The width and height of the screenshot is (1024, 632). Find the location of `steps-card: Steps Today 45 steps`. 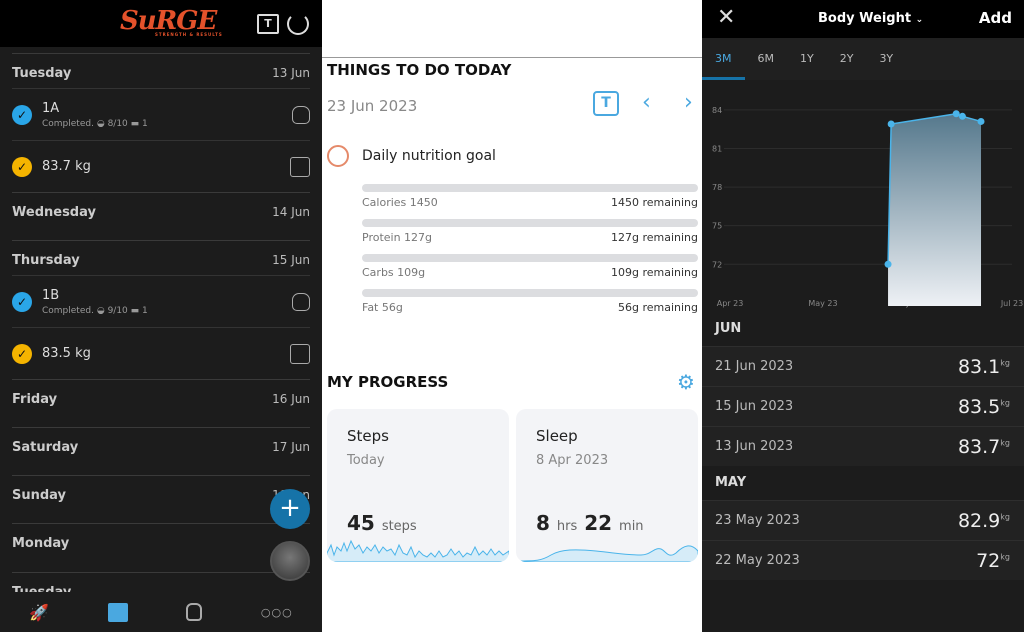

steps-card: Steps Today 45 steps is located at coordinates (418, 485).